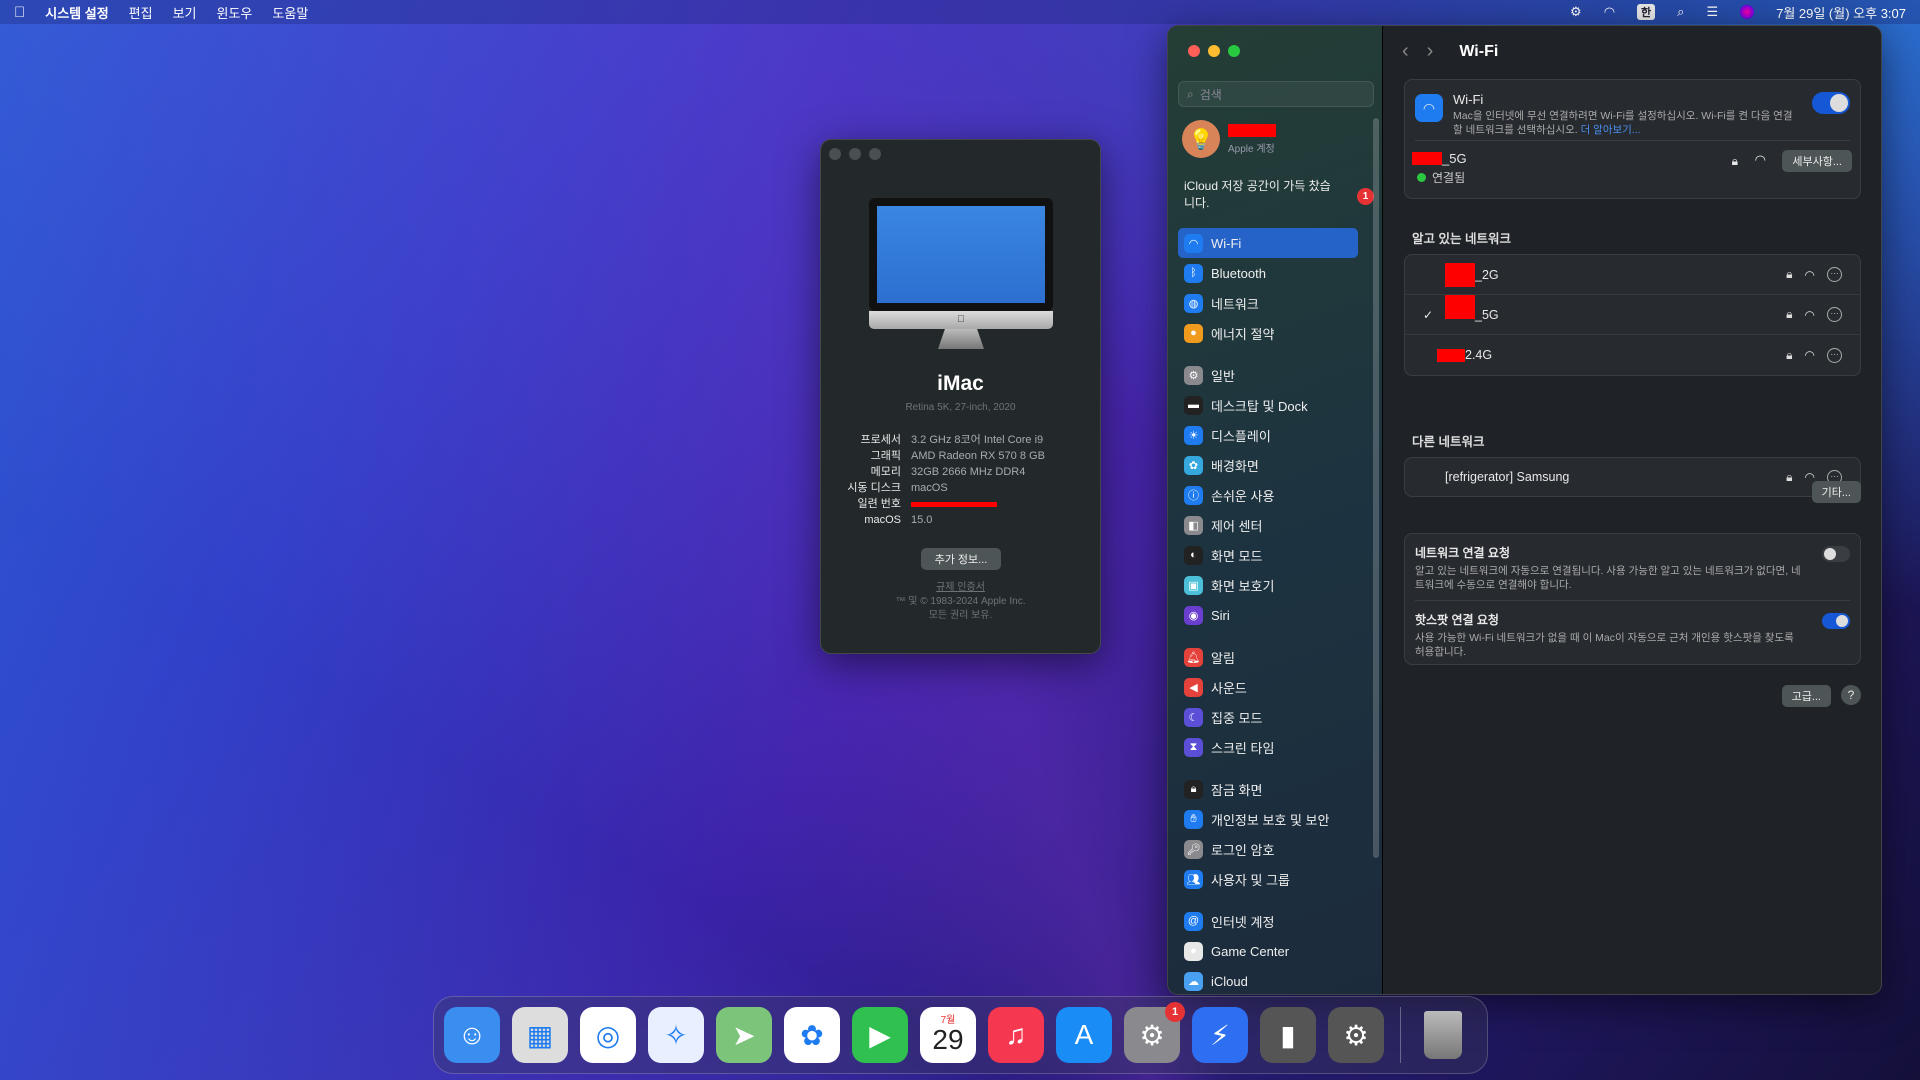  I want to click on dock-app-photos: ✿, so click(812, 1035).